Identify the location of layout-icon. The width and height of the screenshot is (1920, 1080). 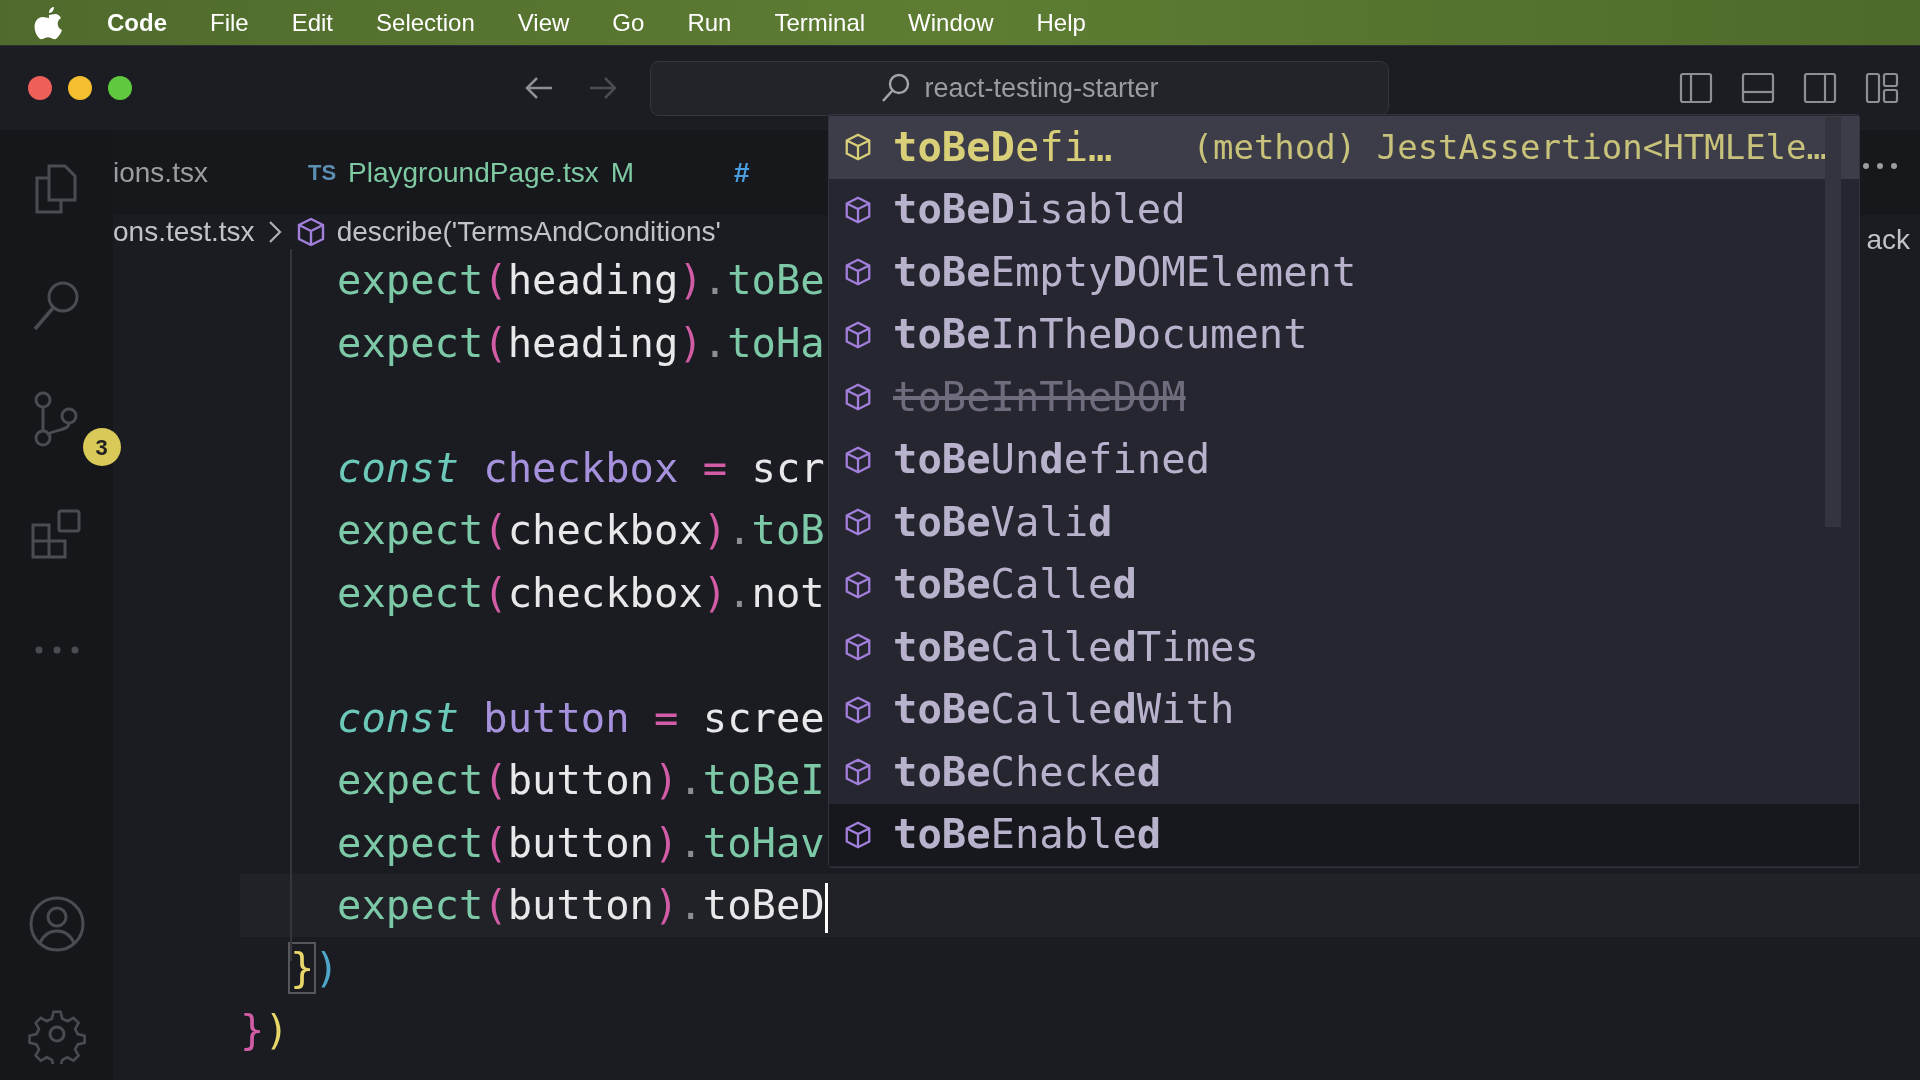
(1882, 88).